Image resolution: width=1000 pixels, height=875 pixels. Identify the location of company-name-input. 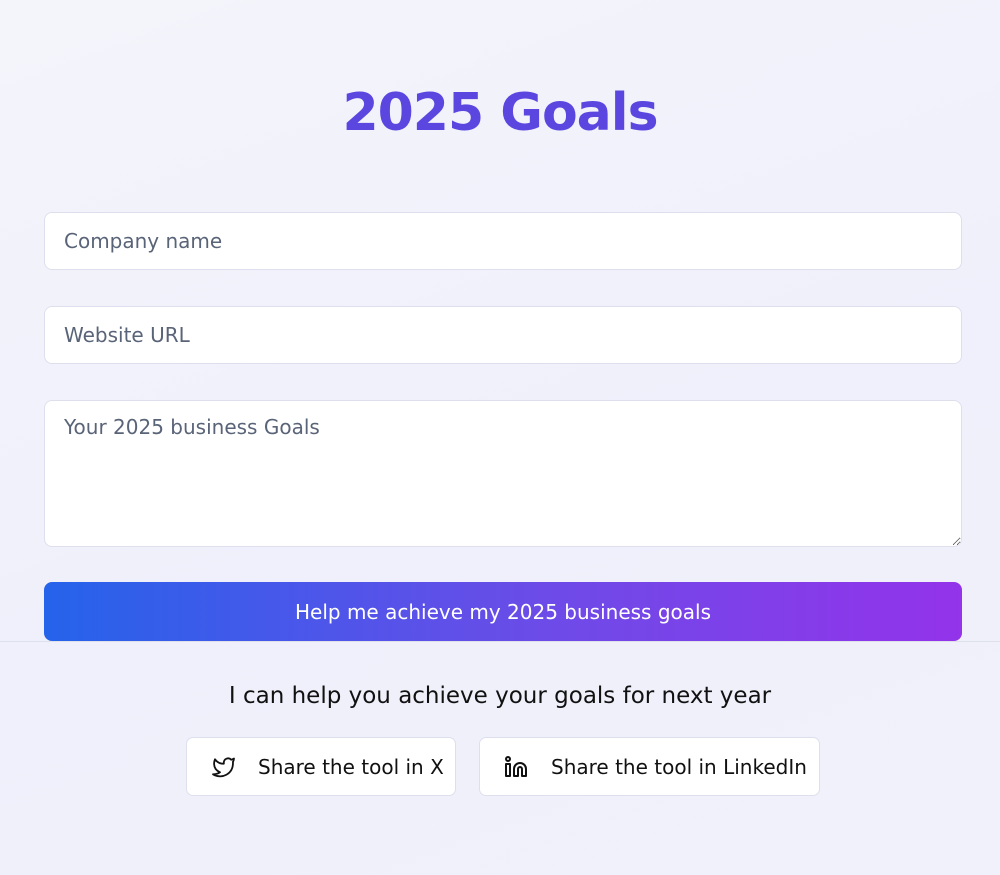
(503, 241).